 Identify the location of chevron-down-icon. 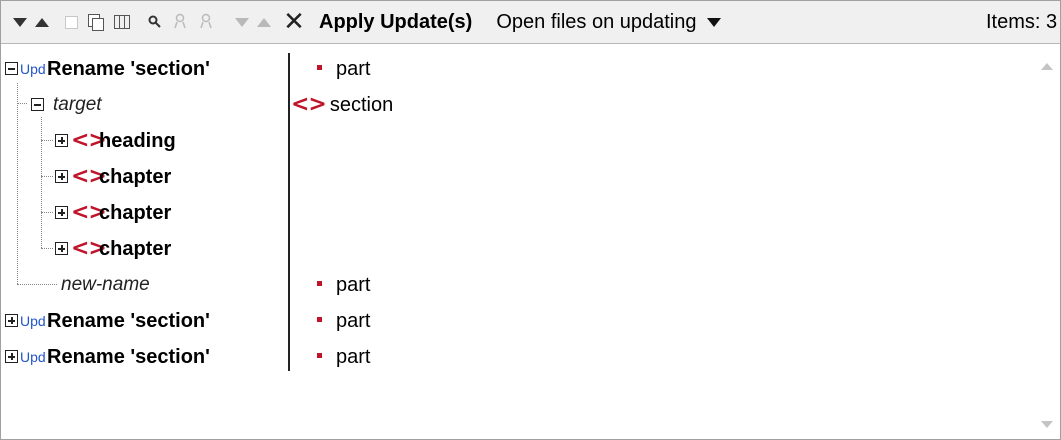
(713, 22).